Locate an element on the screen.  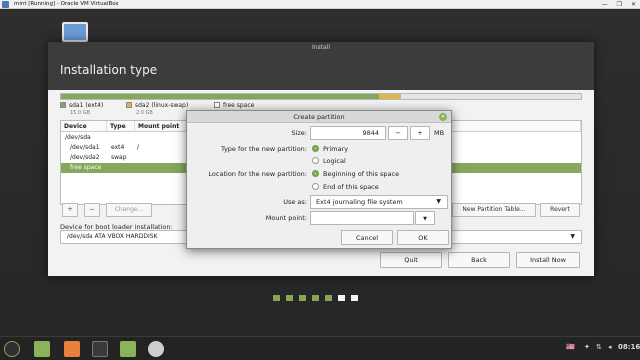
use-as-select: Ext4 journaling file system ▼ is located at coordinates (379, 202).